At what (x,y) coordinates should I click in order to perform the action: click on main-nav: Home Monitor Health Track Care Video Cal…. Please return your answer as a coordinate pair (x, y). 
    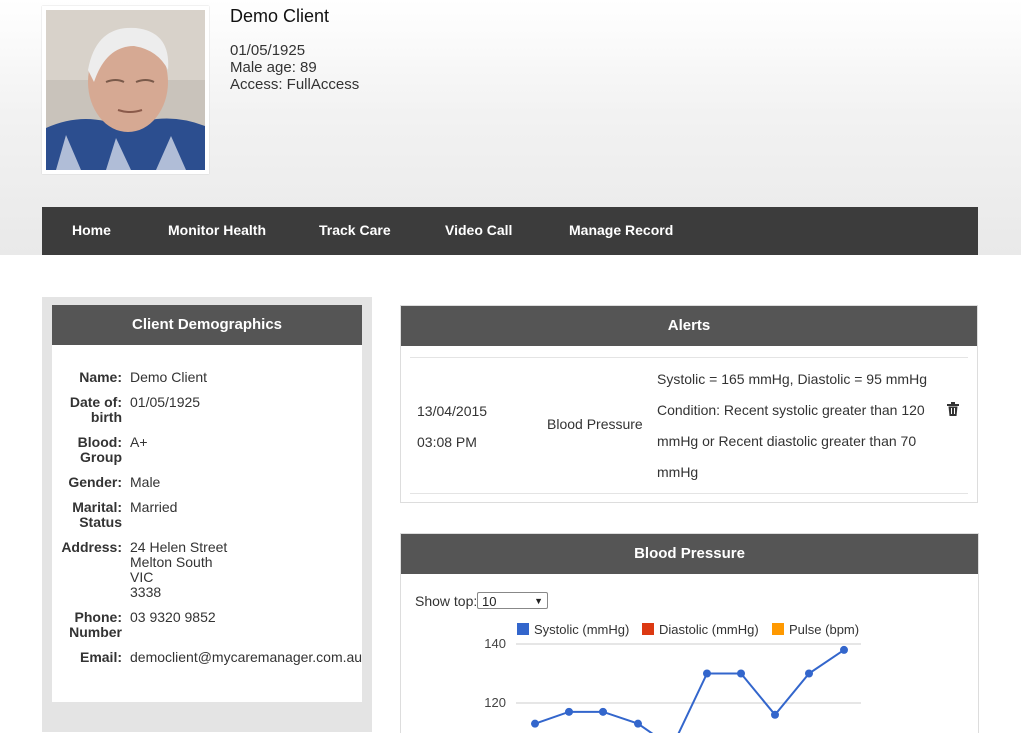
    Looking at the image, I should click on (510, 231).